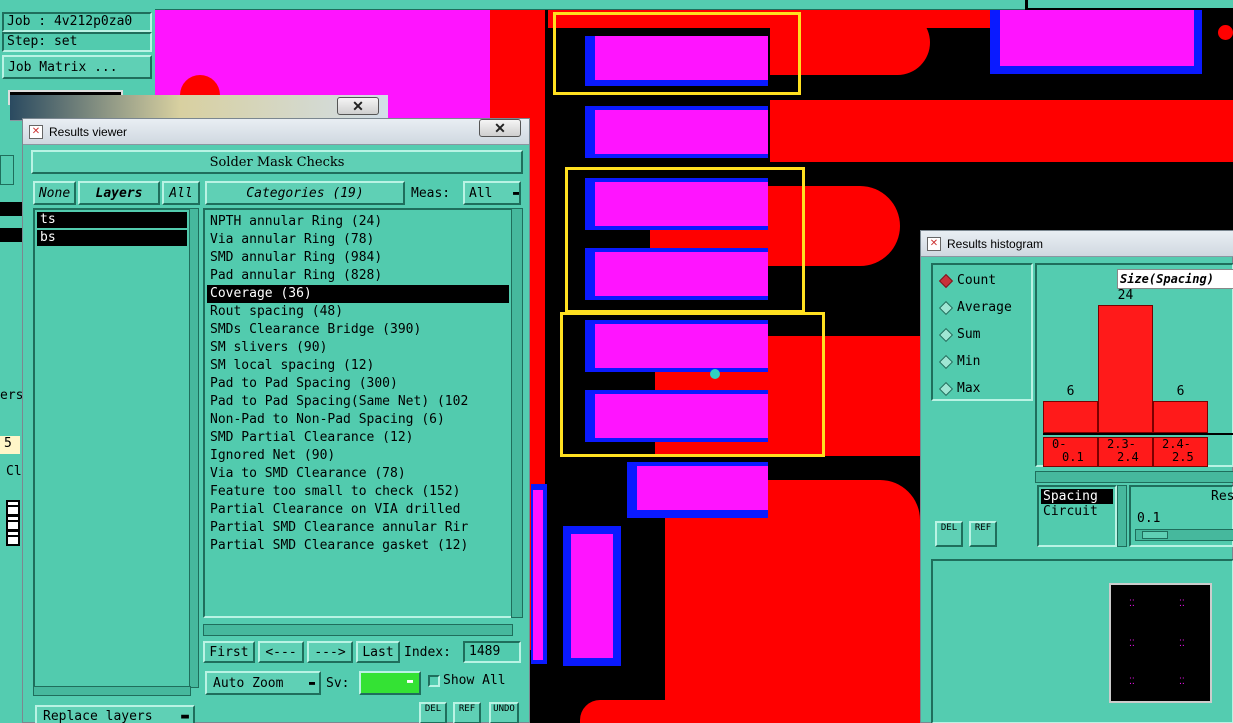 The height and width of the screenshot is (723, 1233). Describe the element at coordinates (390, 683) in the screenshot. I see `sv-color-dropdown: ▬` at that location.